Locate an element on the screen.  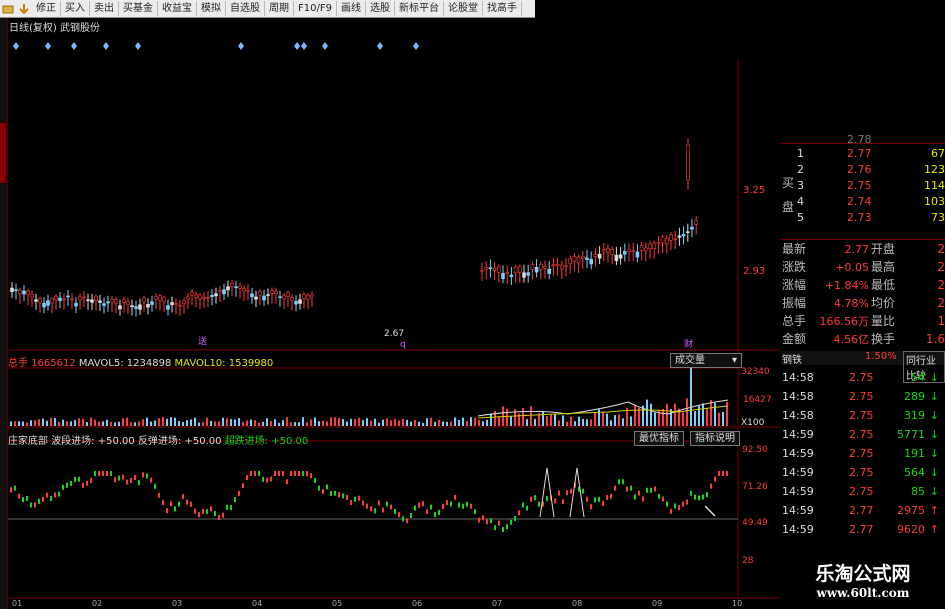
date-tick: 03 is located at coordinates (177, 603).